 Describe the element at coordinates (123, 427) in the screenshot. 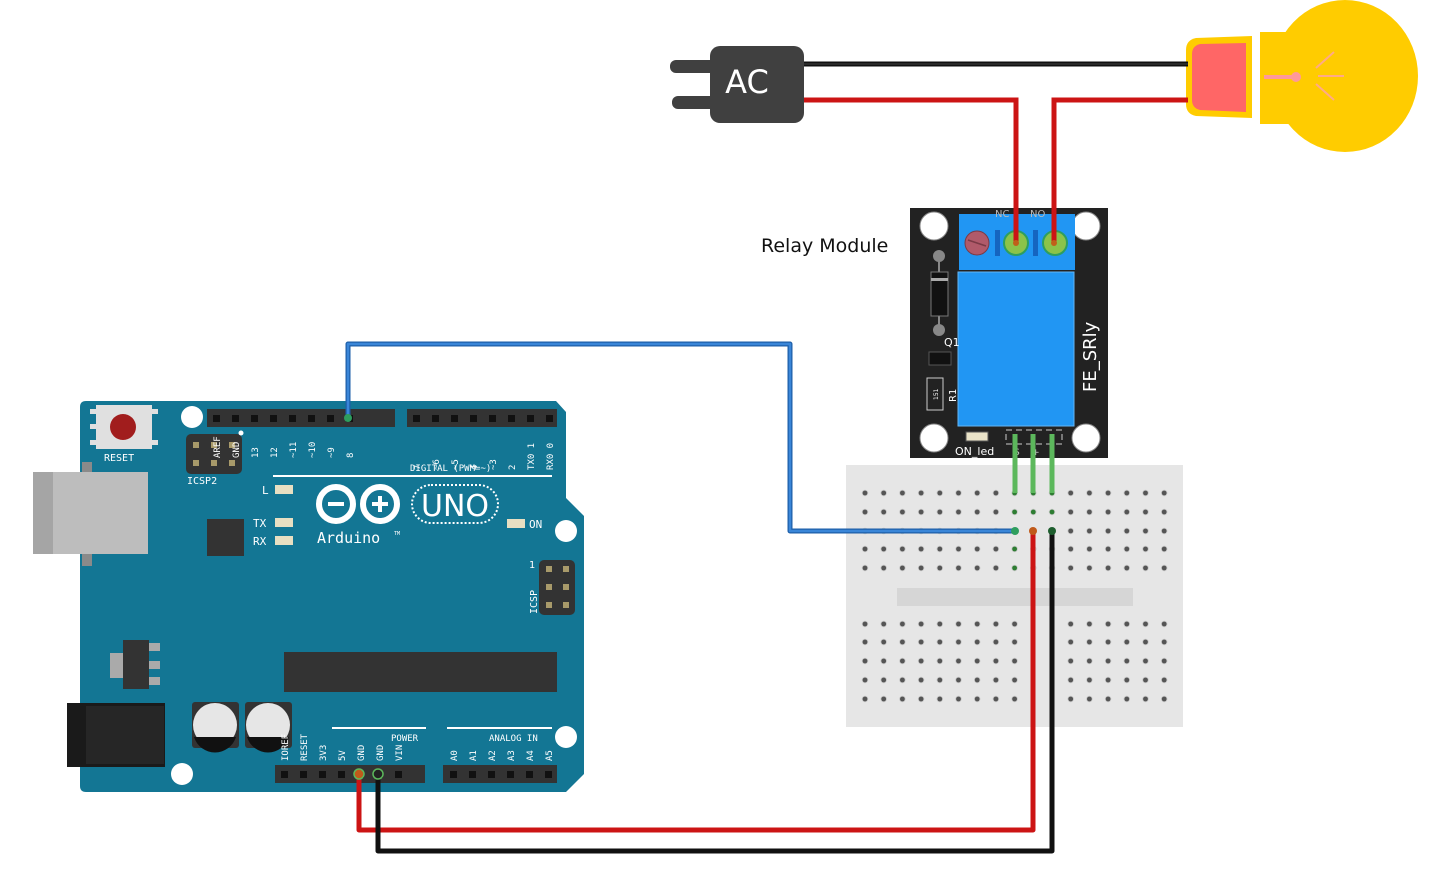

I see `reset-button` at that location.